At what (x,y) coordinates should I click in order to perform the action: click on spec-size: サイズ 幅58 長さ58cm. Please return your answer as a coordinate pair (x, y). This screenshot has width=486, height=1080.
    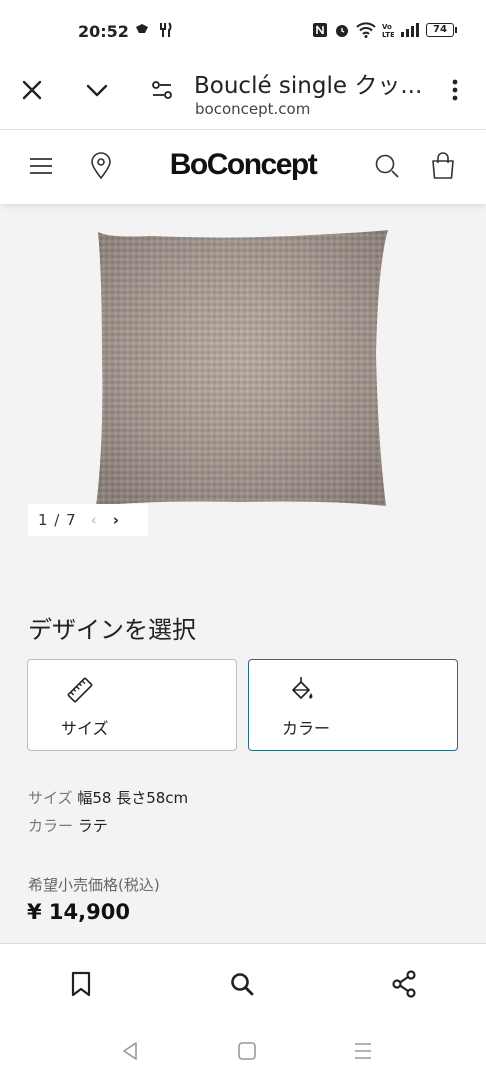
    Looking at the image, I should click on (108, 797).